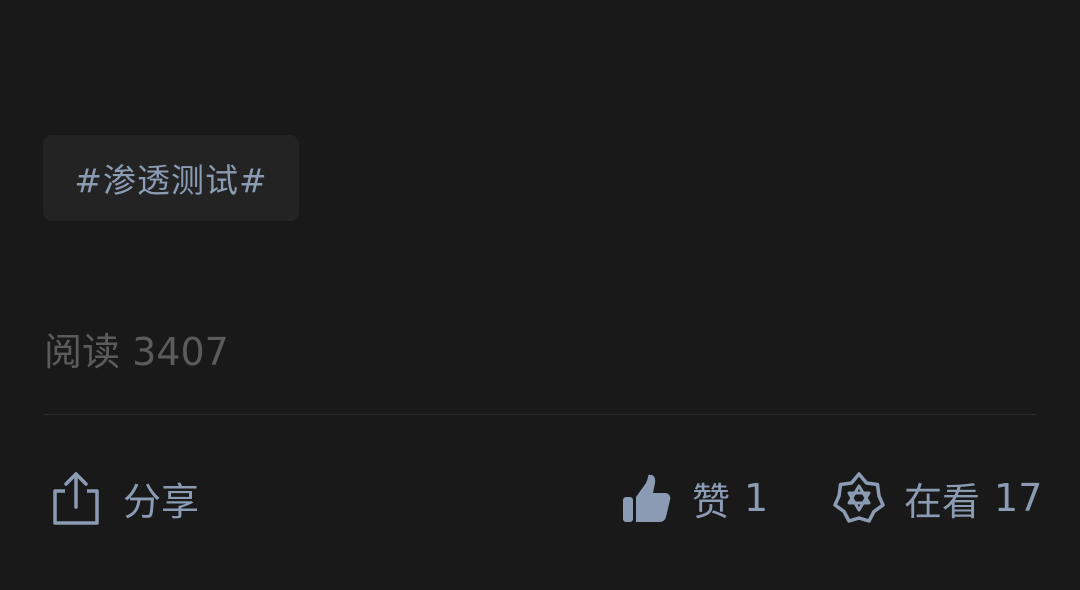 The width and height of the screenshot is (1080, 590). I want to click on topic-tag: #渗透测试#, so click(171, 178).